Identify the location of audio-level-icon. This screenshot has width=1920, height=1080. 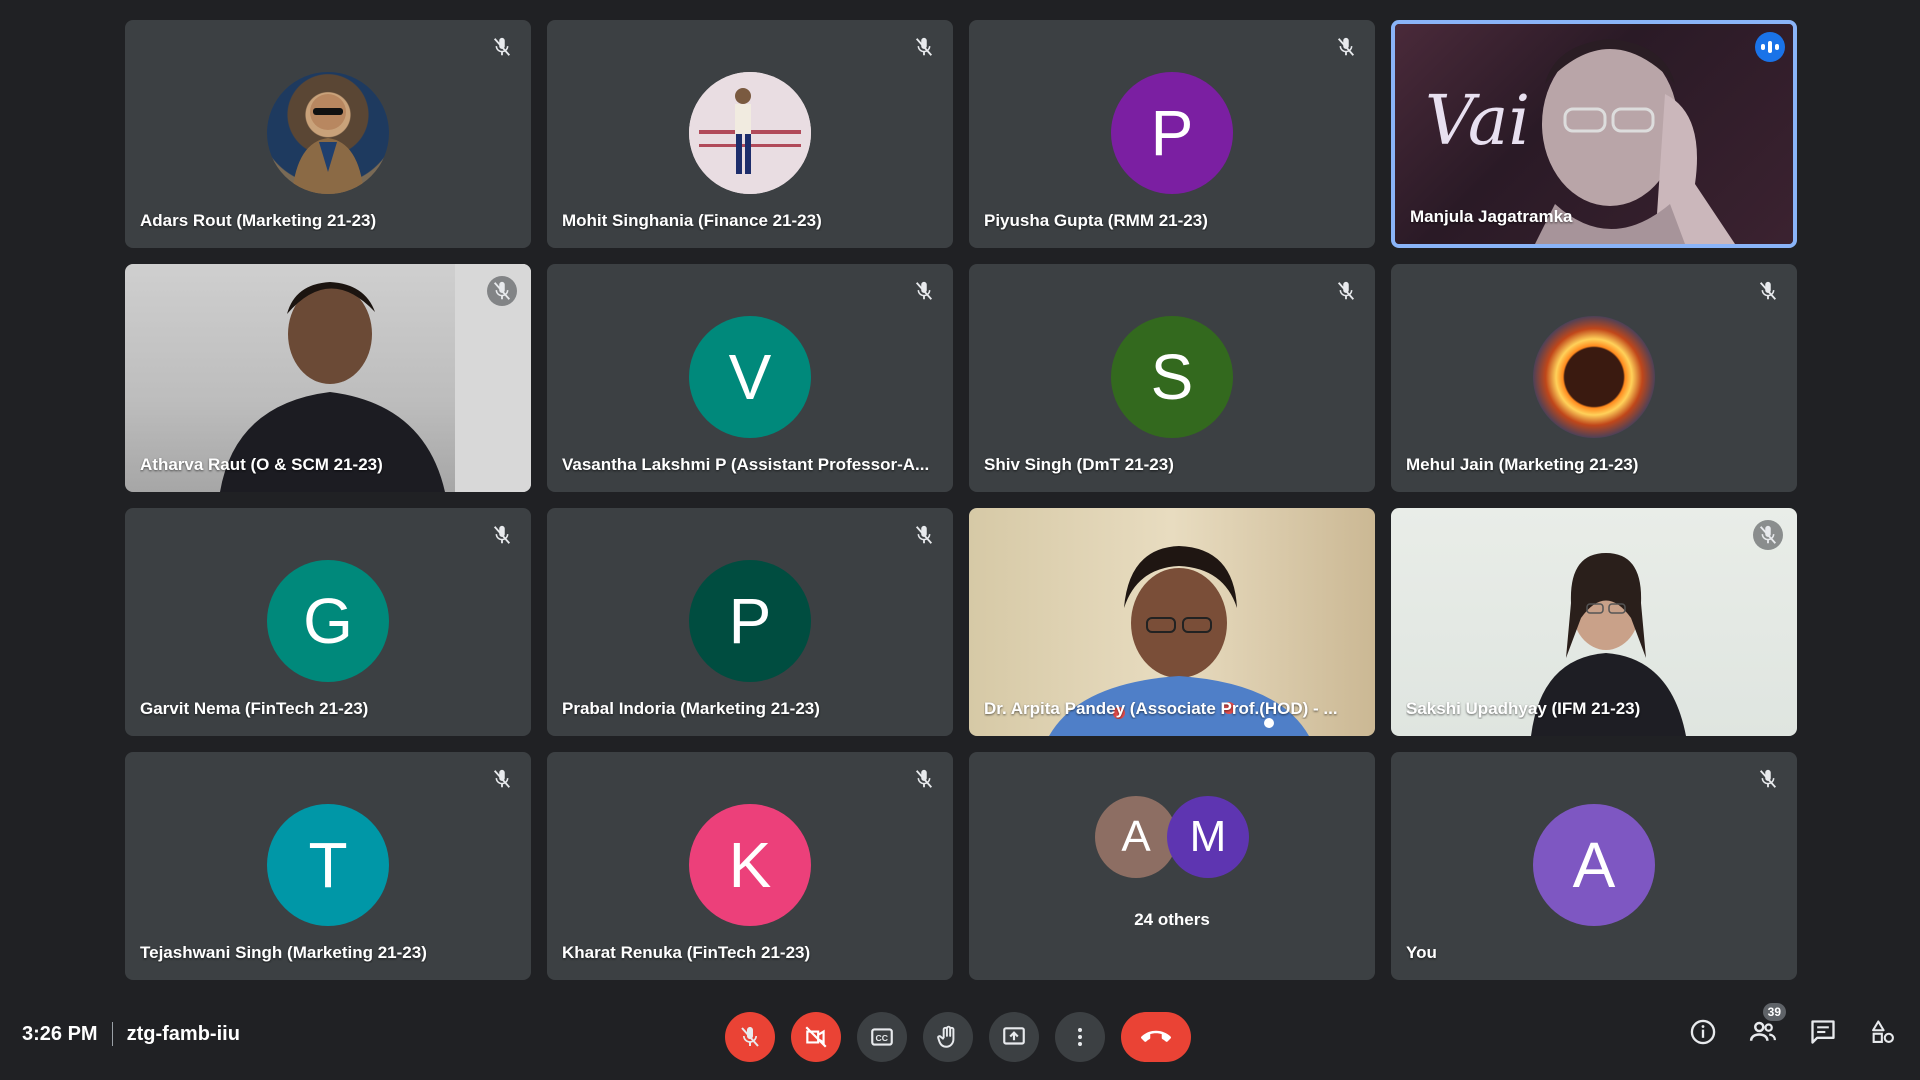
(1770, 47).